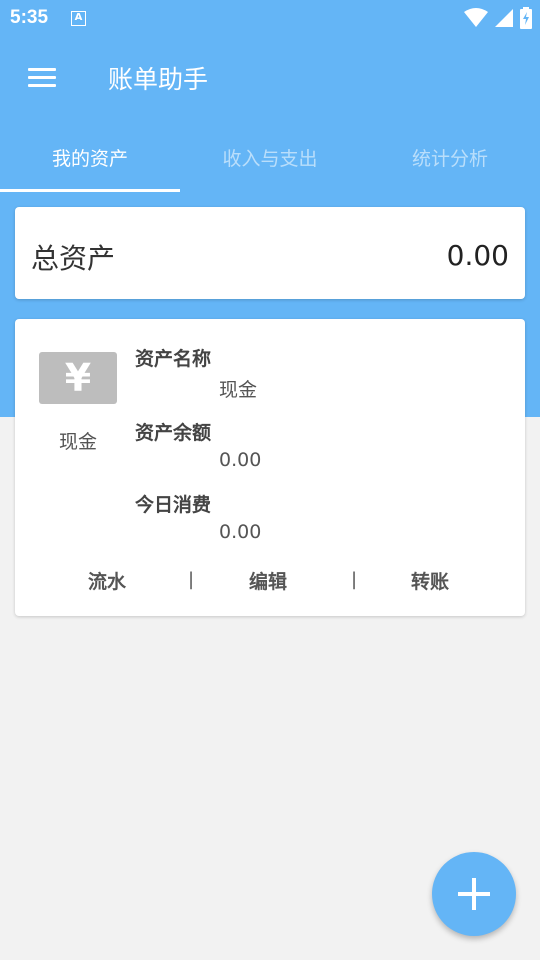  Describe the element at coordinates (78, 18) in the screenshot. I see `notification-icon: A` at that location.